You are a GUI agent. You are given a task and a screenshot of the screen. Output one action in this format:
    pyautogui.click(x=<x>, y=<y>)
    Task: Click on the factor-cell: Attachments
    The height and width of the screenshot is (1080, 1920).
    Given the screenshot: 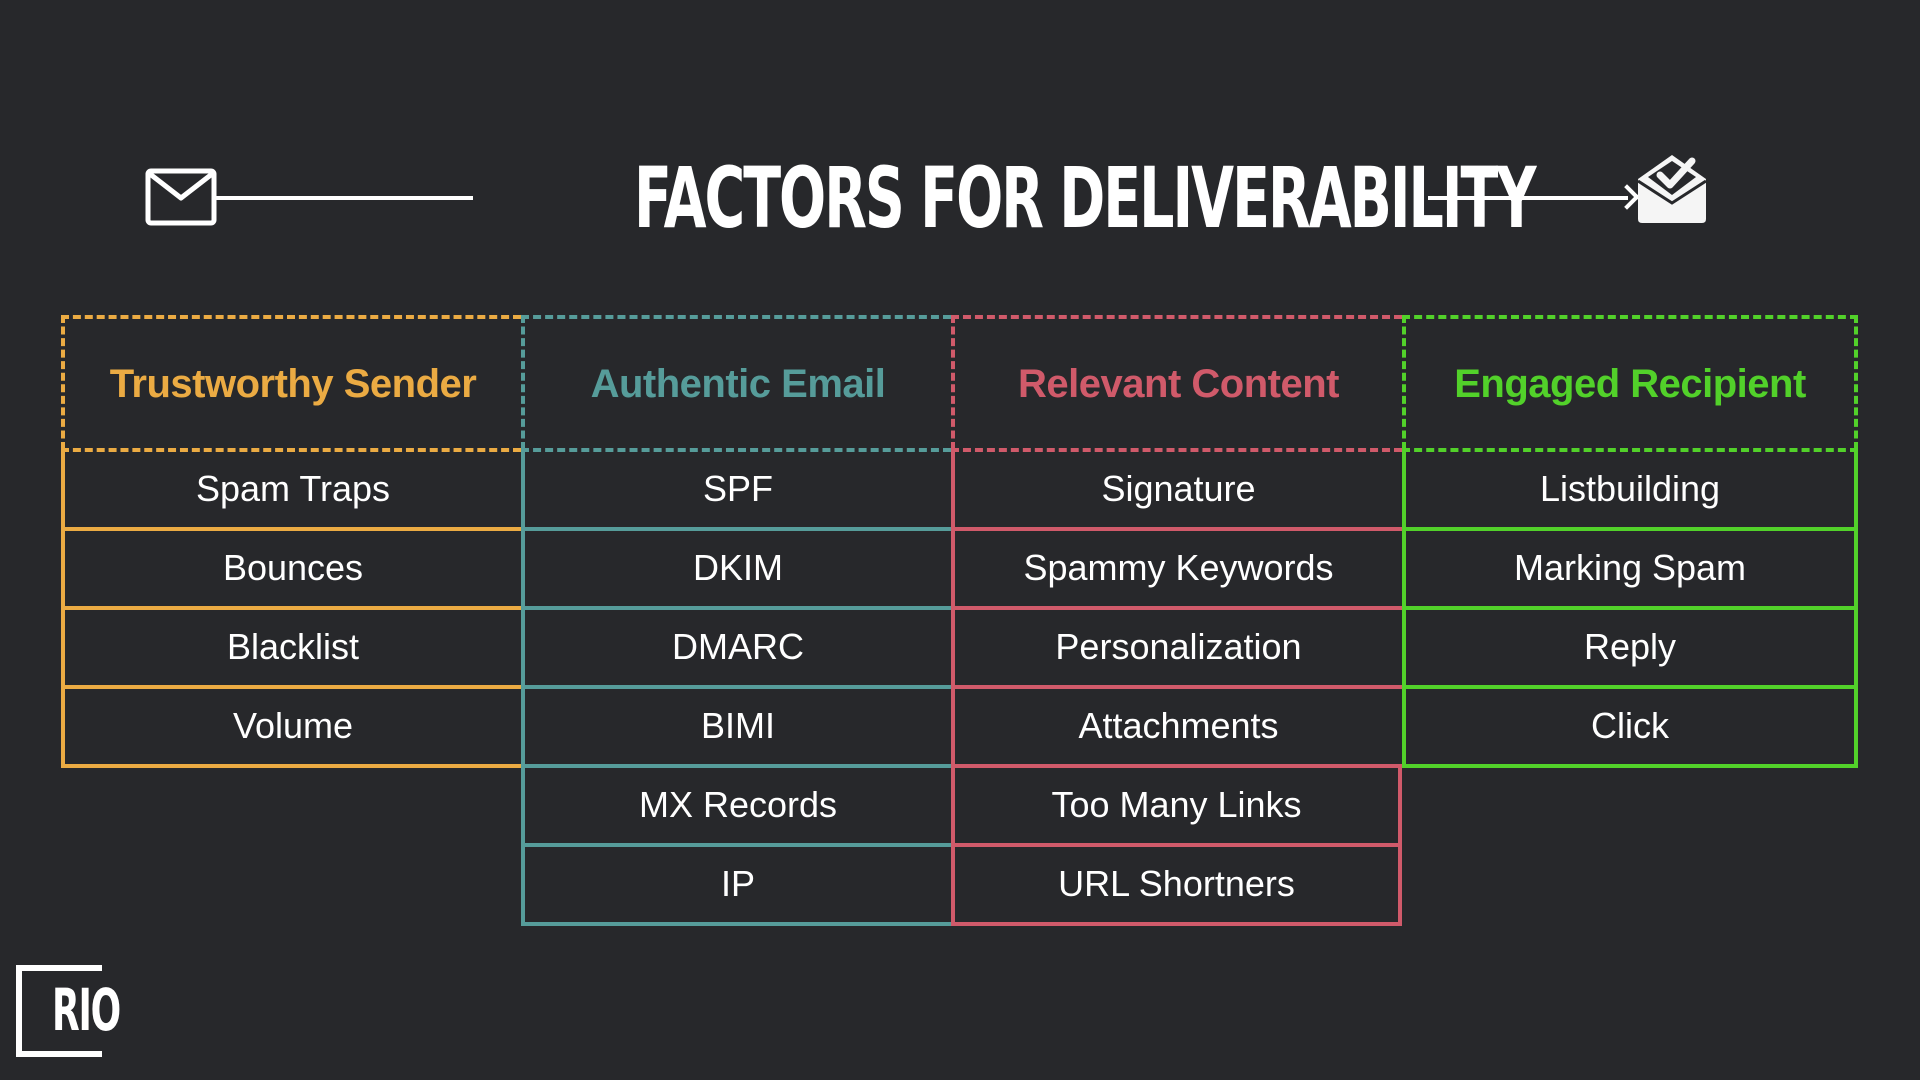 What is the action you would take?
    pyautogui.click(x=1176, y=727)
    